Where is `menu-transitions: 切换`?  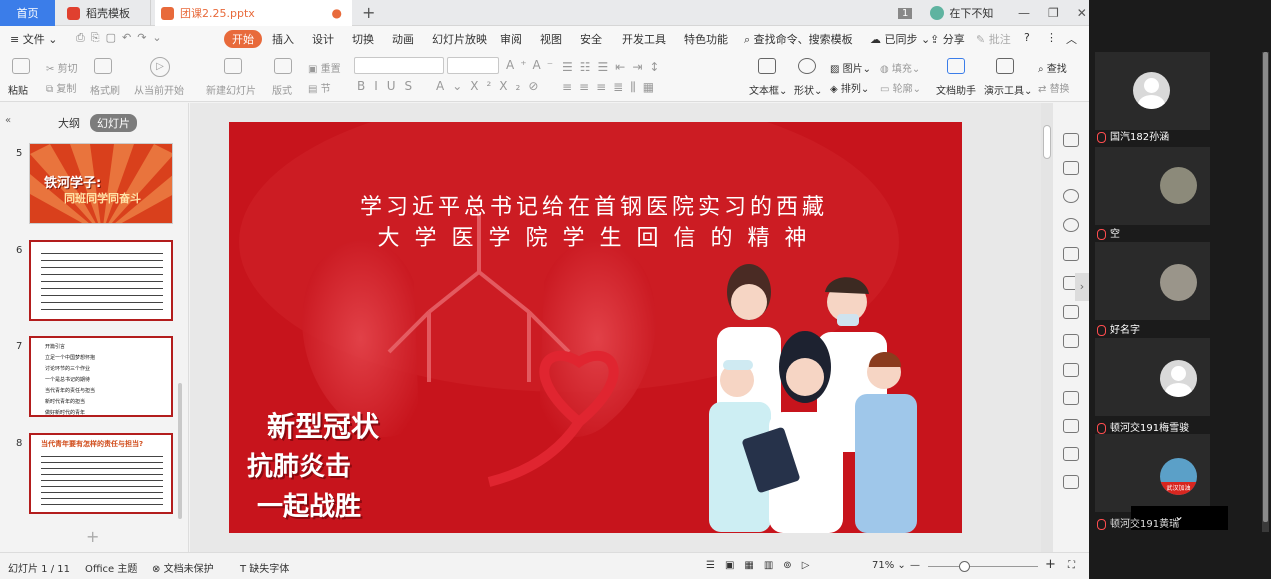 menu-transitions: 切换 is located at coordinates (363, 39).